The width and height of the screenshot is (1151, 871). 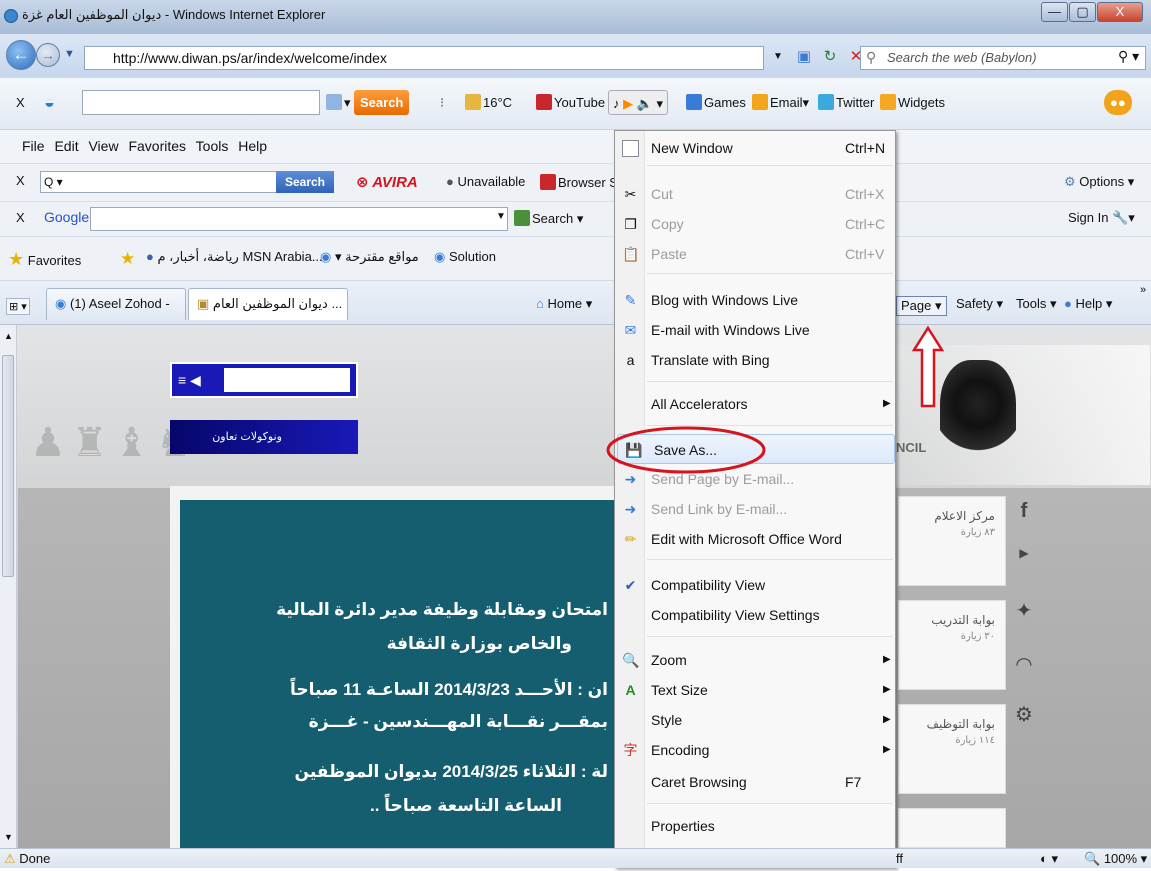 I want to click on media-player-control: ♪ ▶ 🔈 ▾, so click(x=638, y=102).